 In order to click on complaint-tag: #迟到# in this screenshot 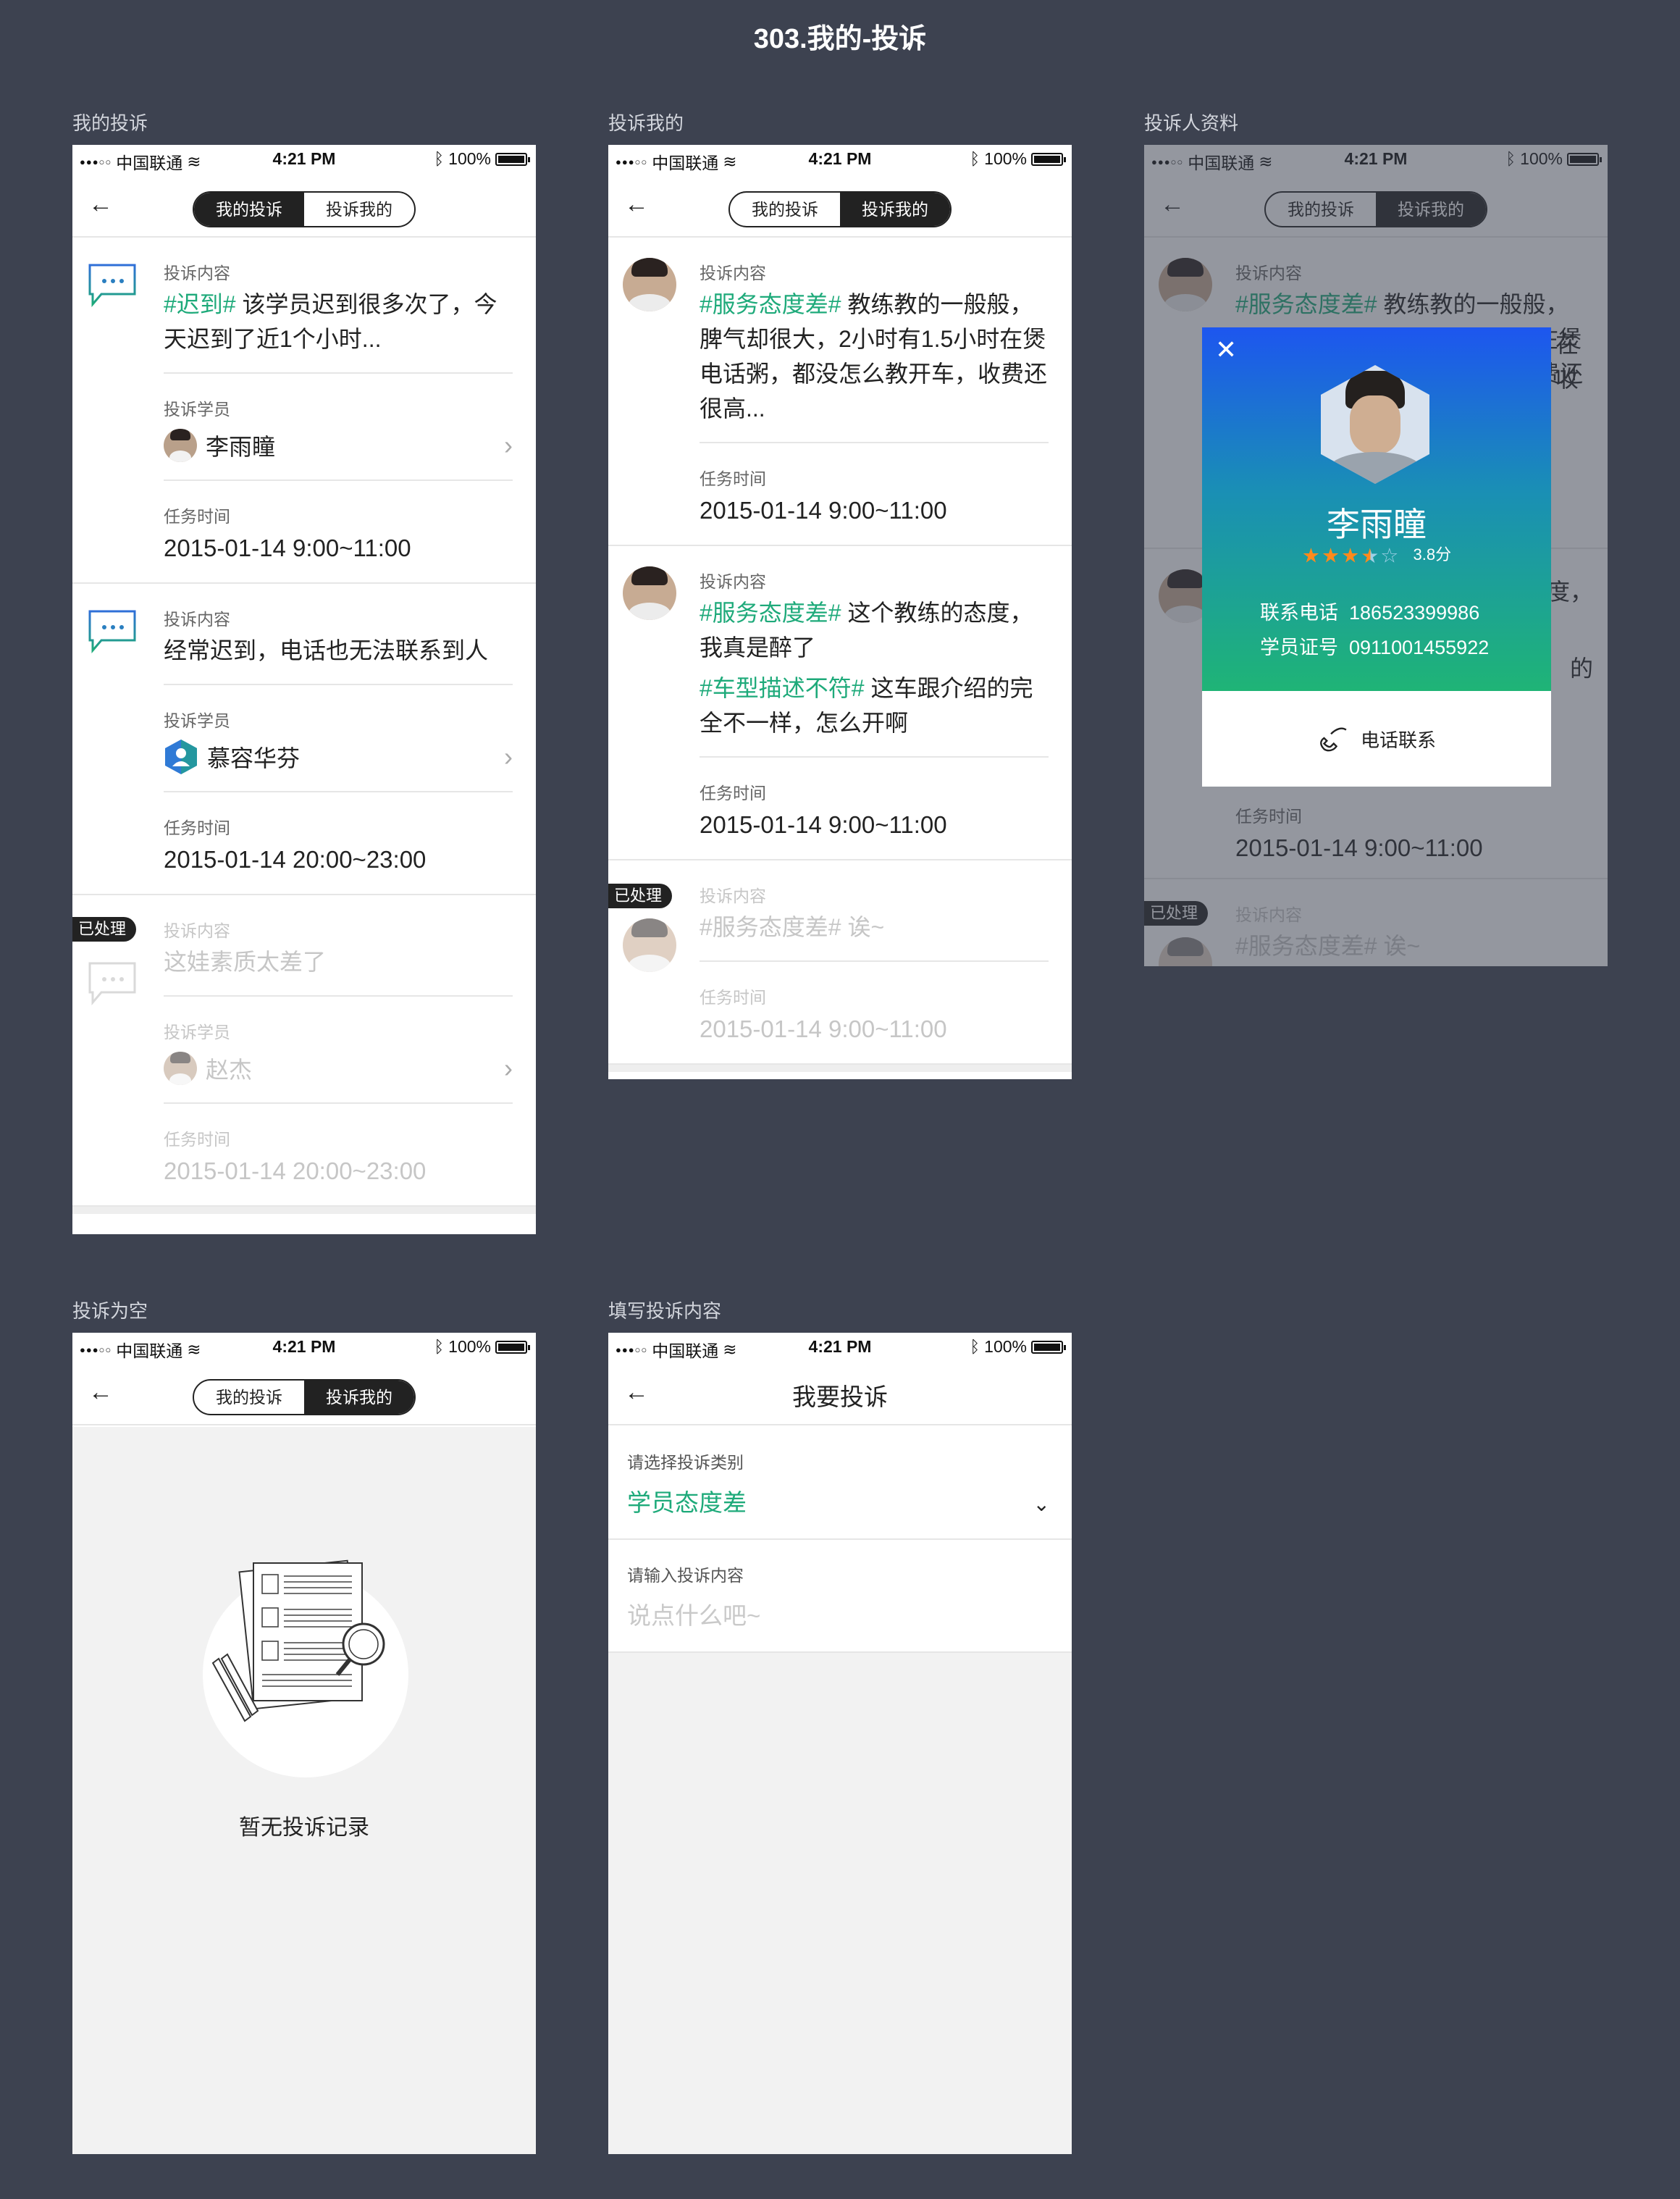, I will do `click(200, 304)`.